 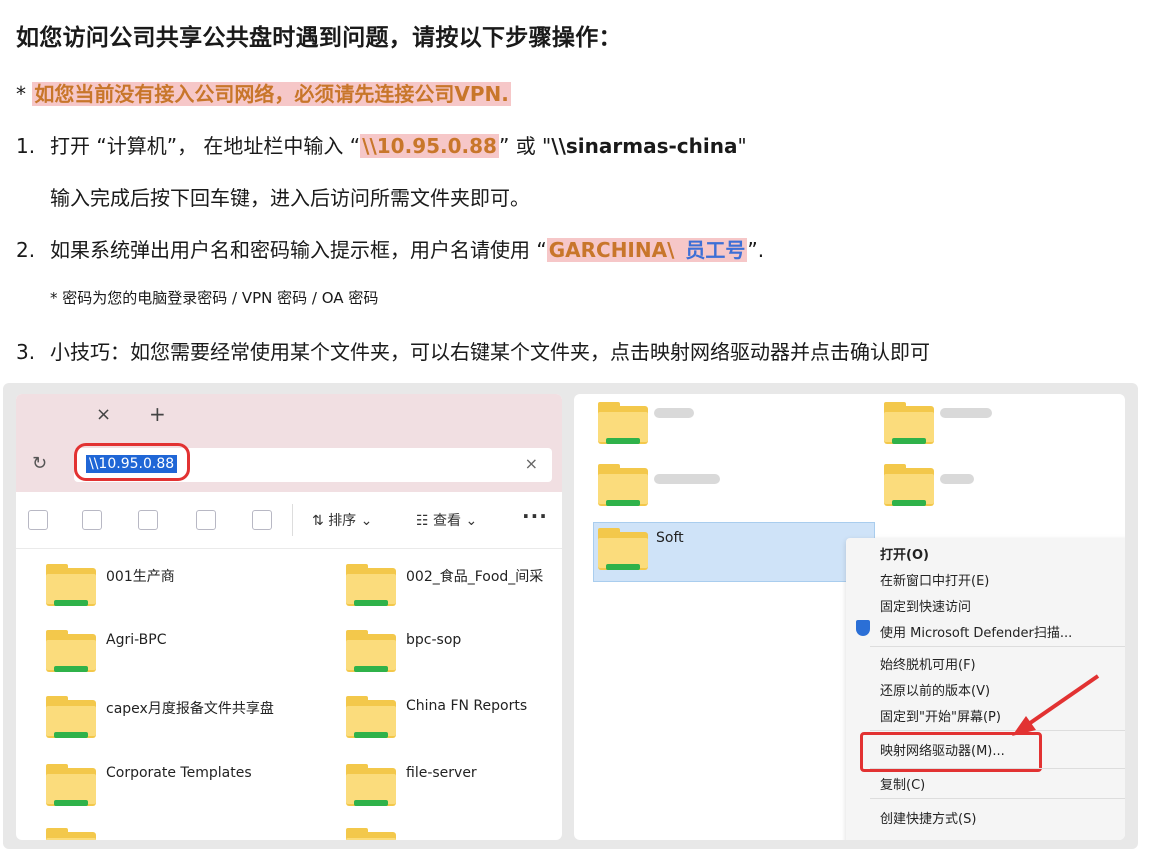 What do you see at coordinates (292, 520) in the screenshot?
I see `toolbar-divider` at bounding box center [292, 520].